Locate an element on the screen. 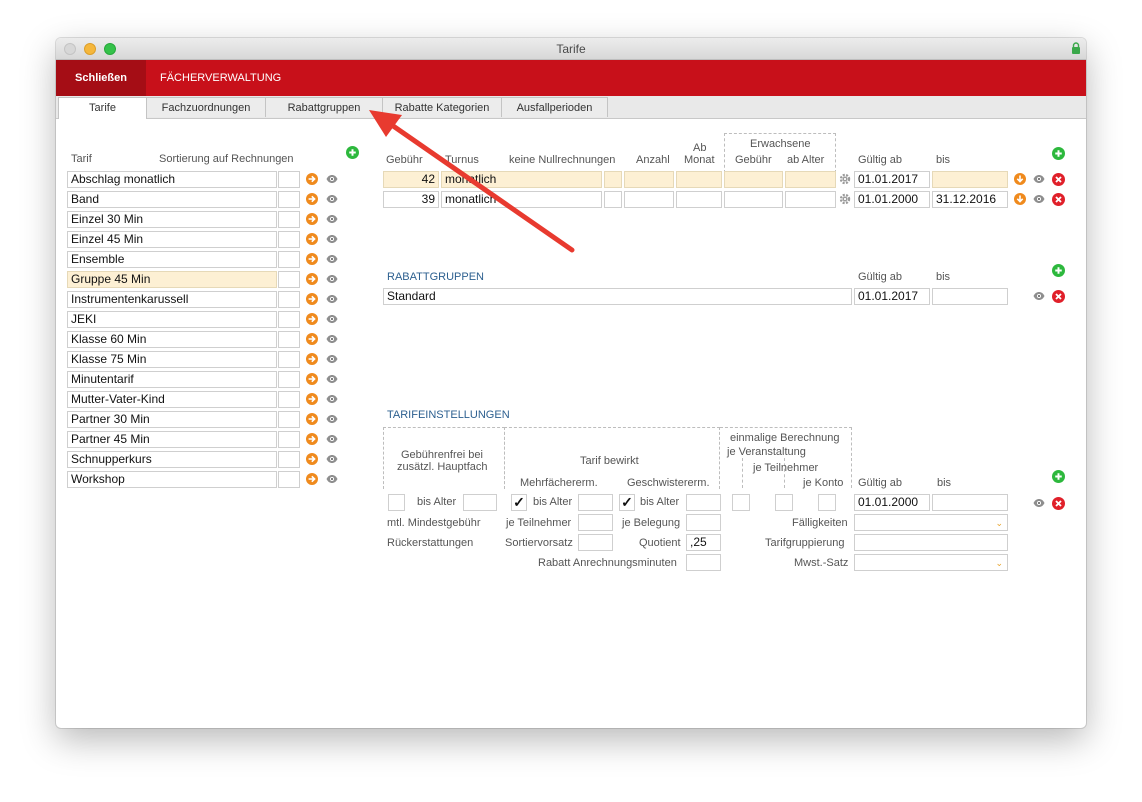 This screenshot has height=802, width=1142. geschwister-checkbox: ✓ is located at coordinates (627, 502).